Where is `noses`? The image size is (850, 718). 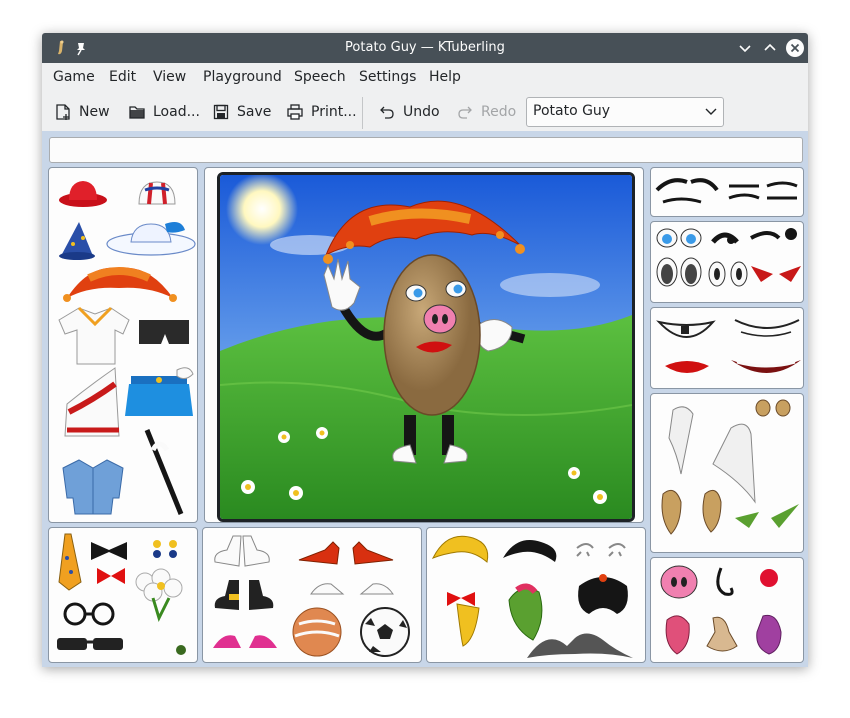 noses is located at coordinates (721, 610).